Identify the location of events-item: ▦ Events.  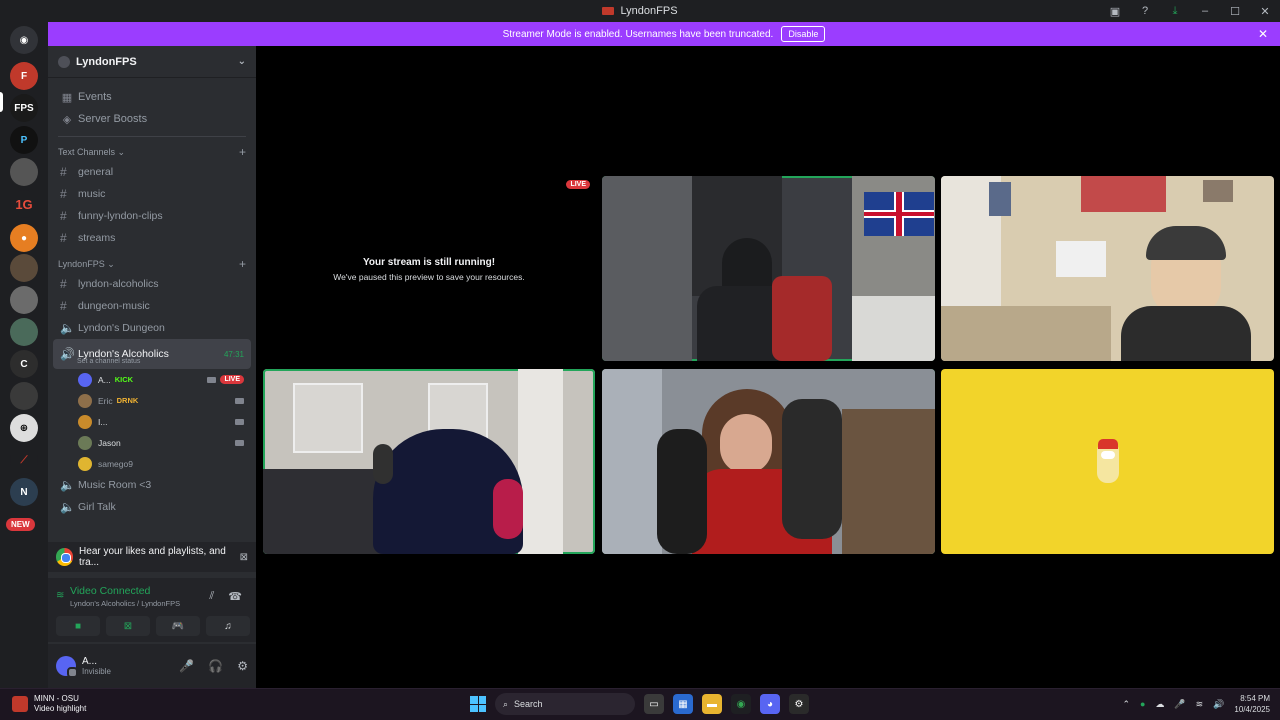
(152, 97).